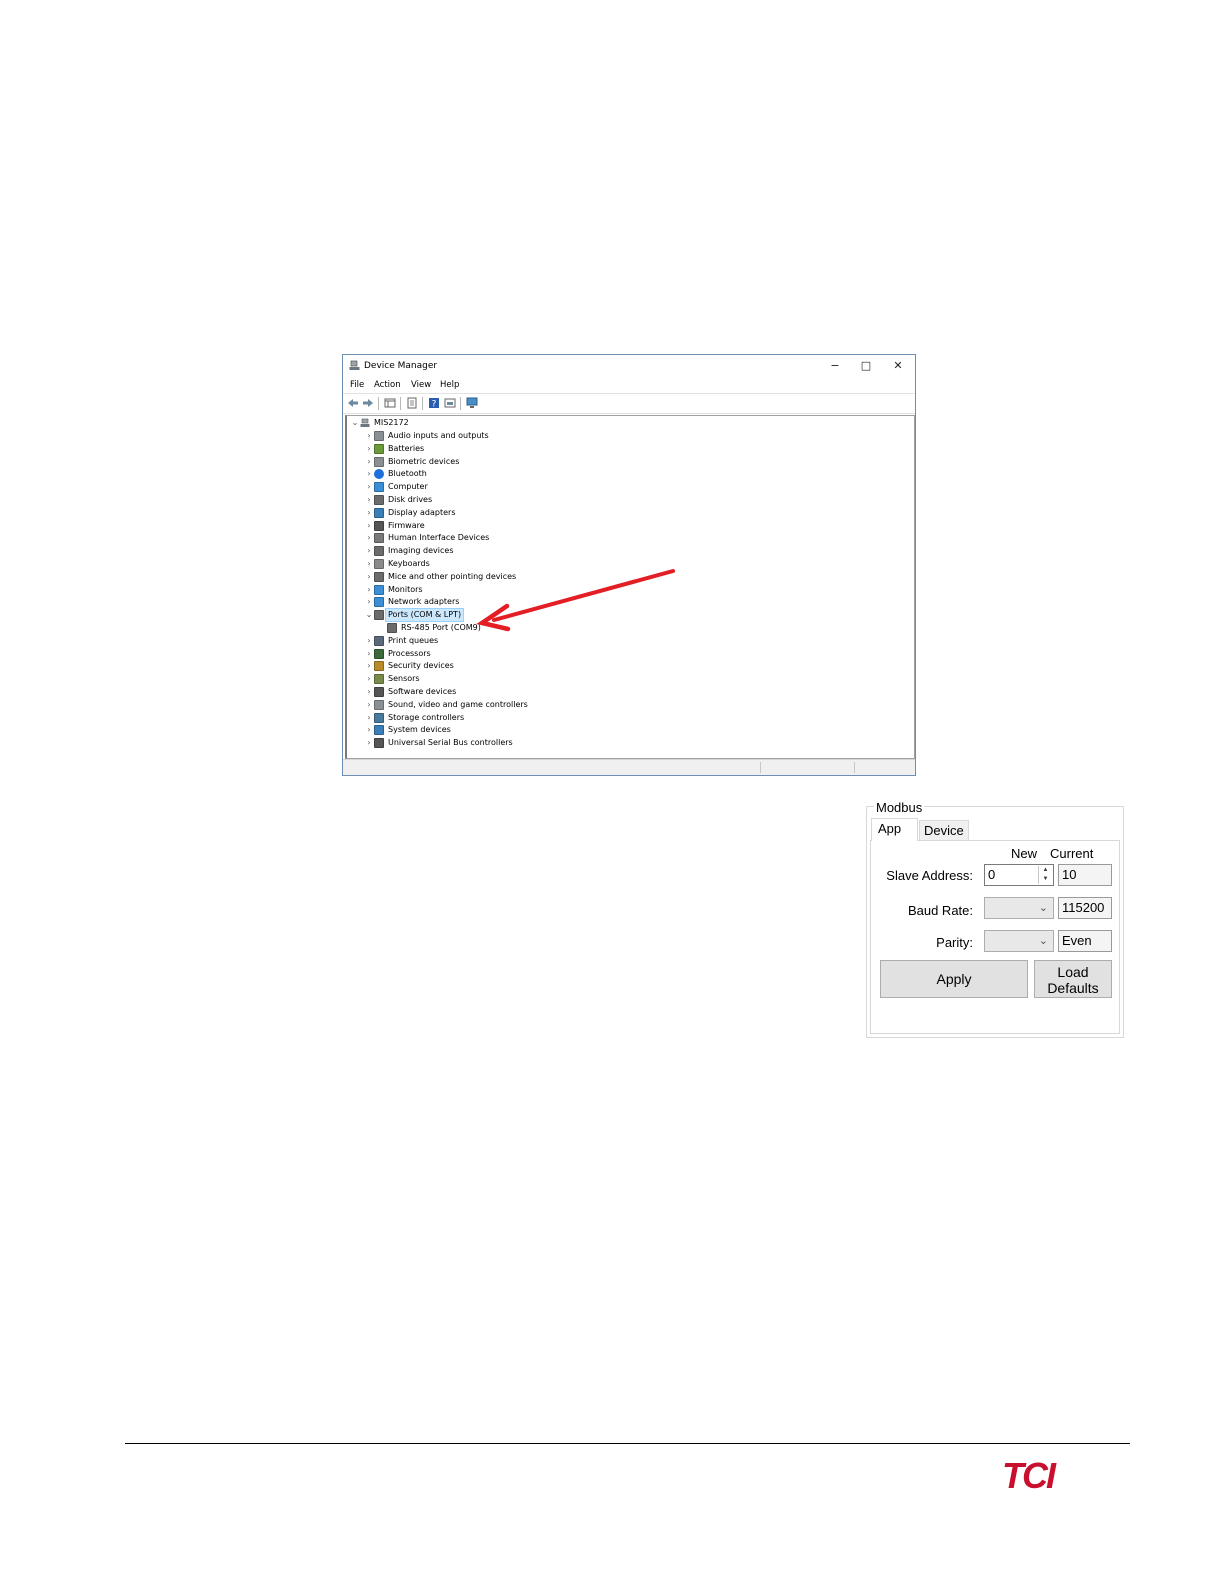  I want to click on tree-item: › Display adapters, so click(515, 513).